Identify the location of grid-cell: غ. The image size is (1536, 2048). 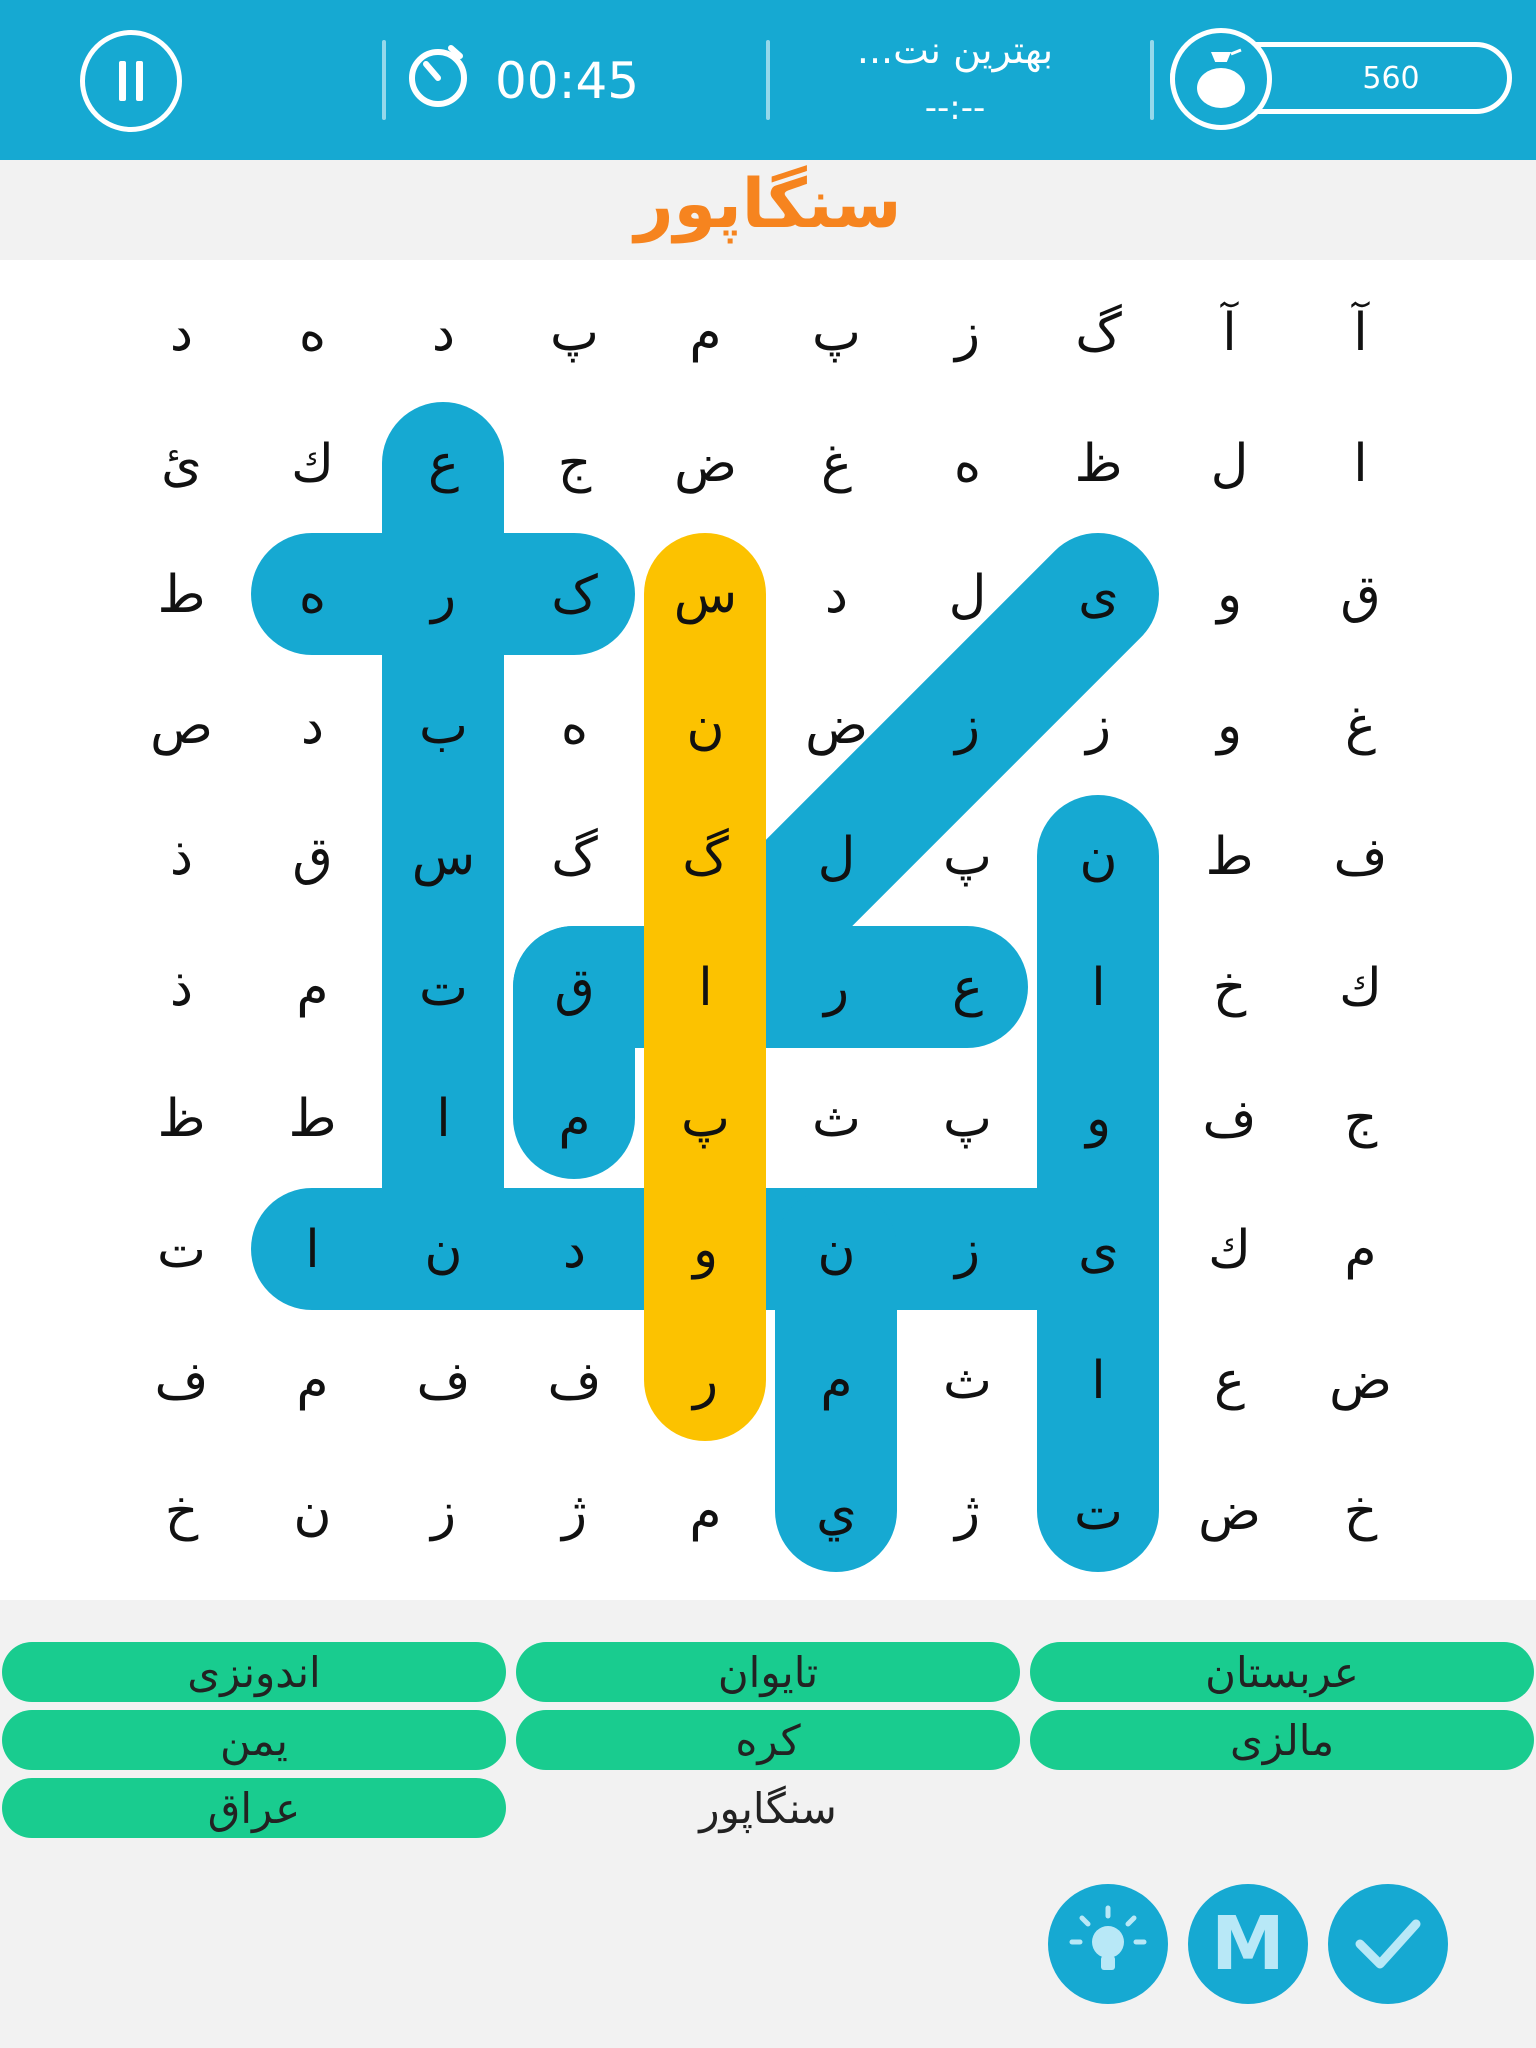
(1360, 725).